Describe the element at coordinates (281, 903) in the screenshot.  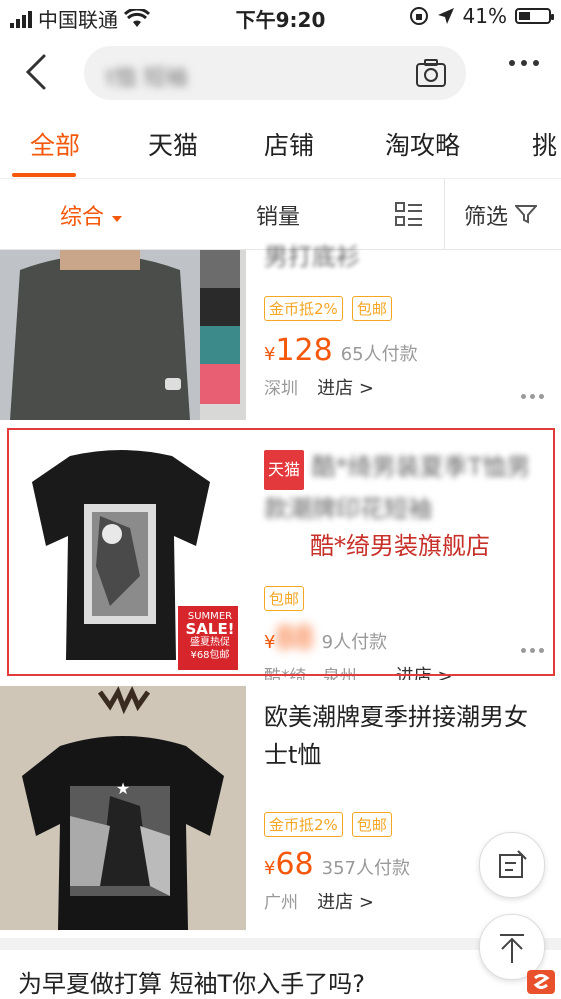
I see `shop-location: 广州` at that location.